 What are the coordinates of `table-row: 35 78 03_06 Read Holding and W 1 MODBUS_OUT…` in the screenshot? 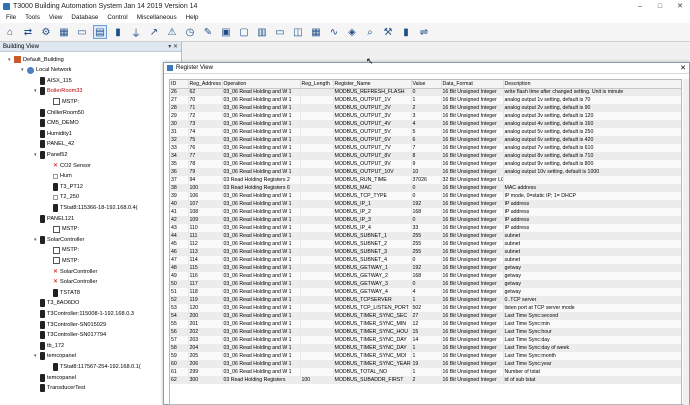 It's located at (425, 164).